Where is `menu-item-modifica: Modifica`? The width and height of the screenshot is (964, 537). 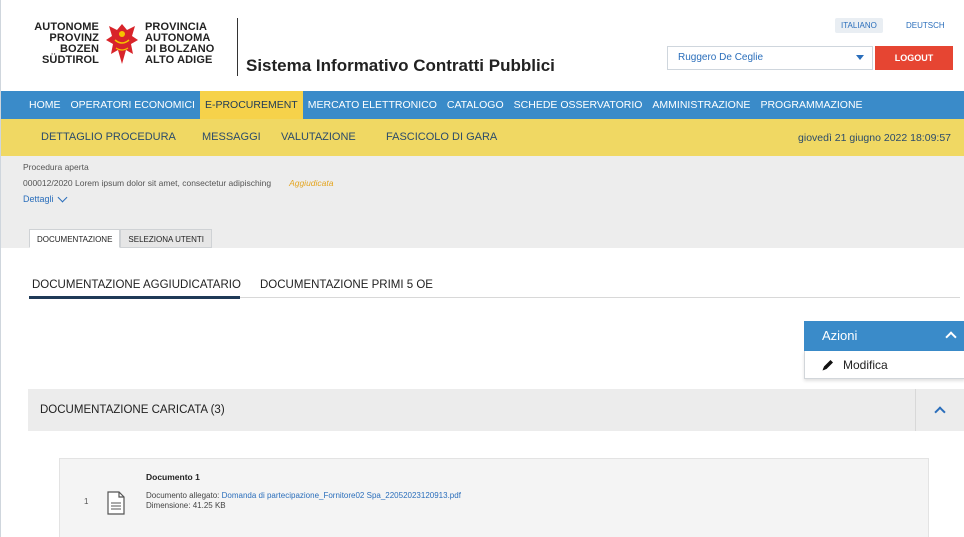
menu-item-modifica: Modifica is located at coordinates (884, 365).